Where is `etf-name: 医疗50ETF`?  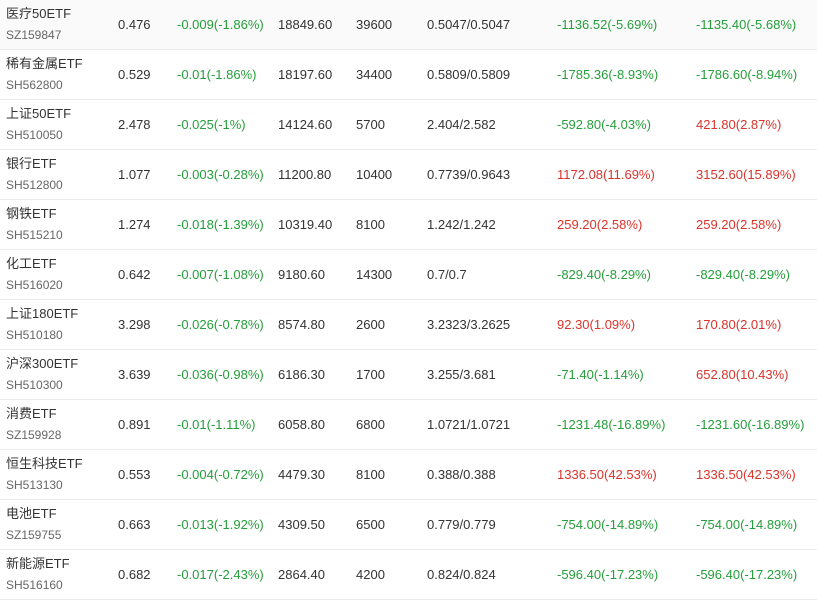
etf-name: 医疗50ETF is located at coordinates (38, 14).